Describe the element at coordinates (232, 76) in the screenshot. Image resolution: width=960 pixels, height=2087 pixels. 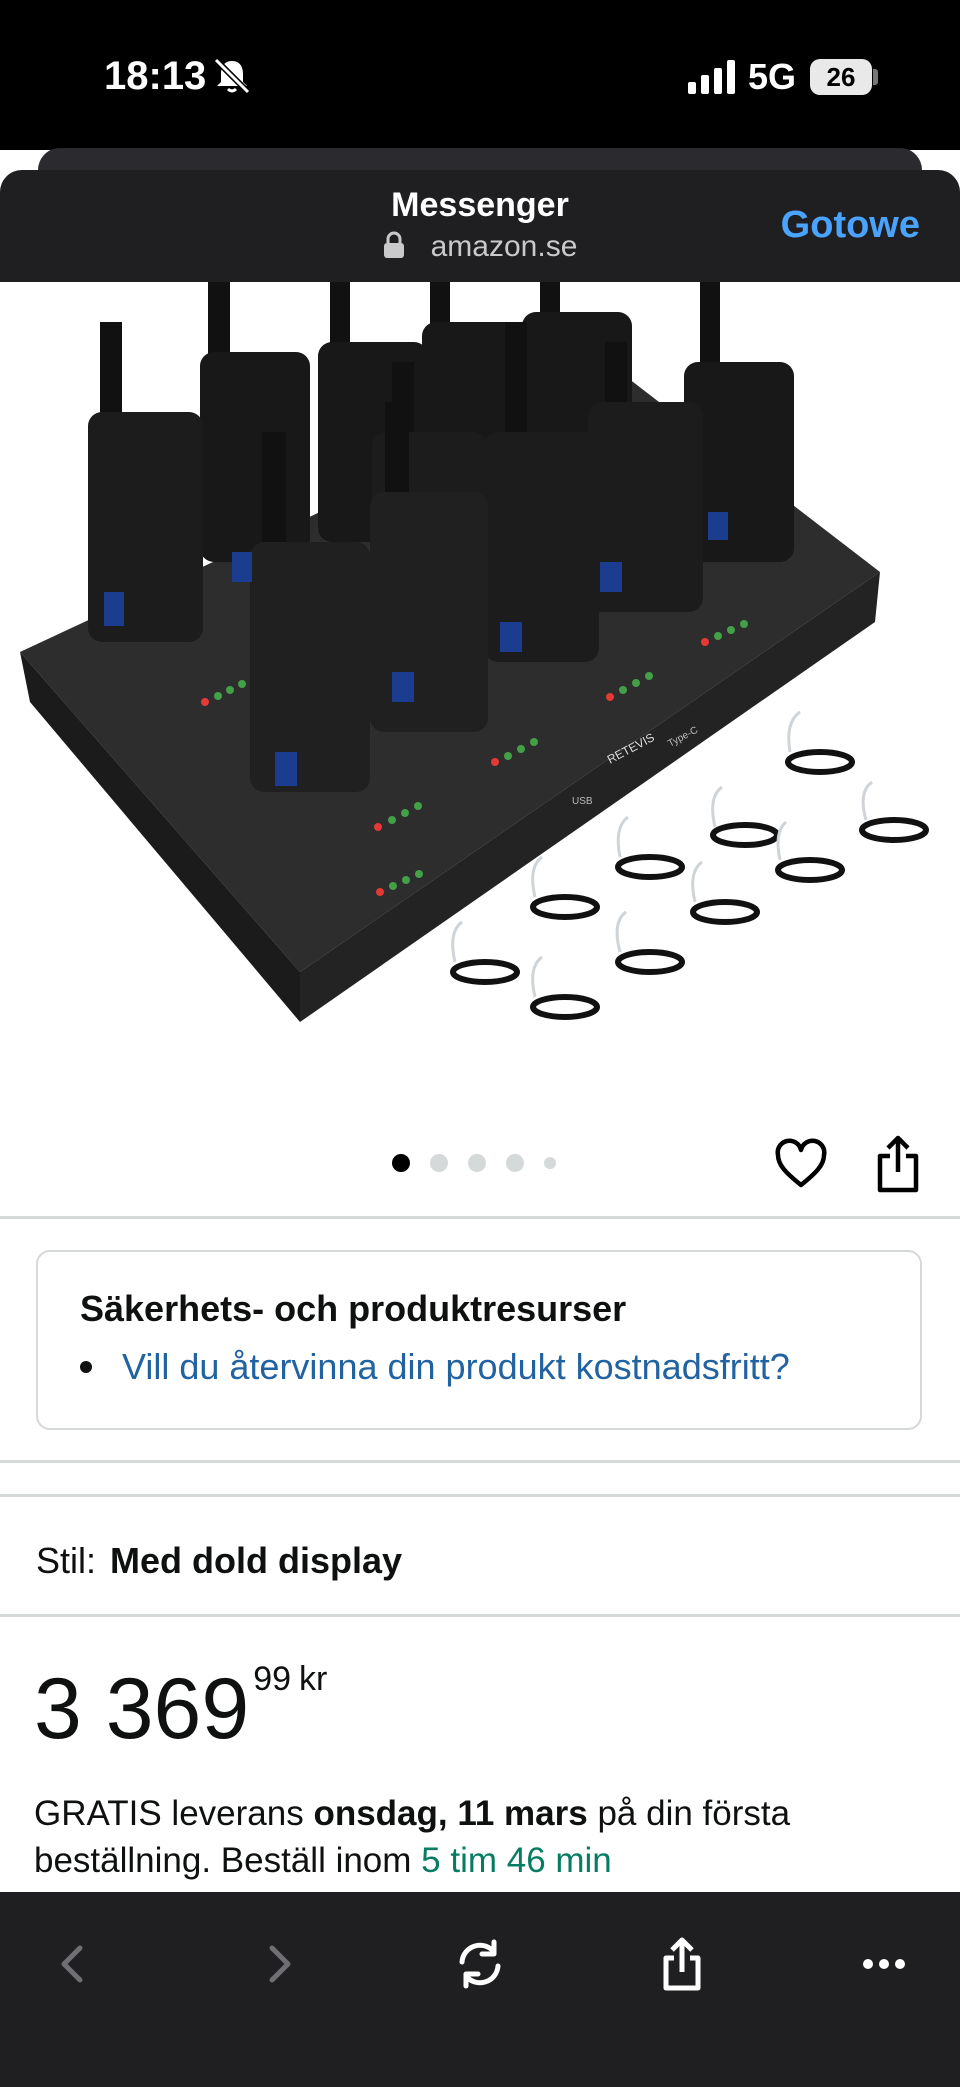
I see `bell-slash-icon` at that location.